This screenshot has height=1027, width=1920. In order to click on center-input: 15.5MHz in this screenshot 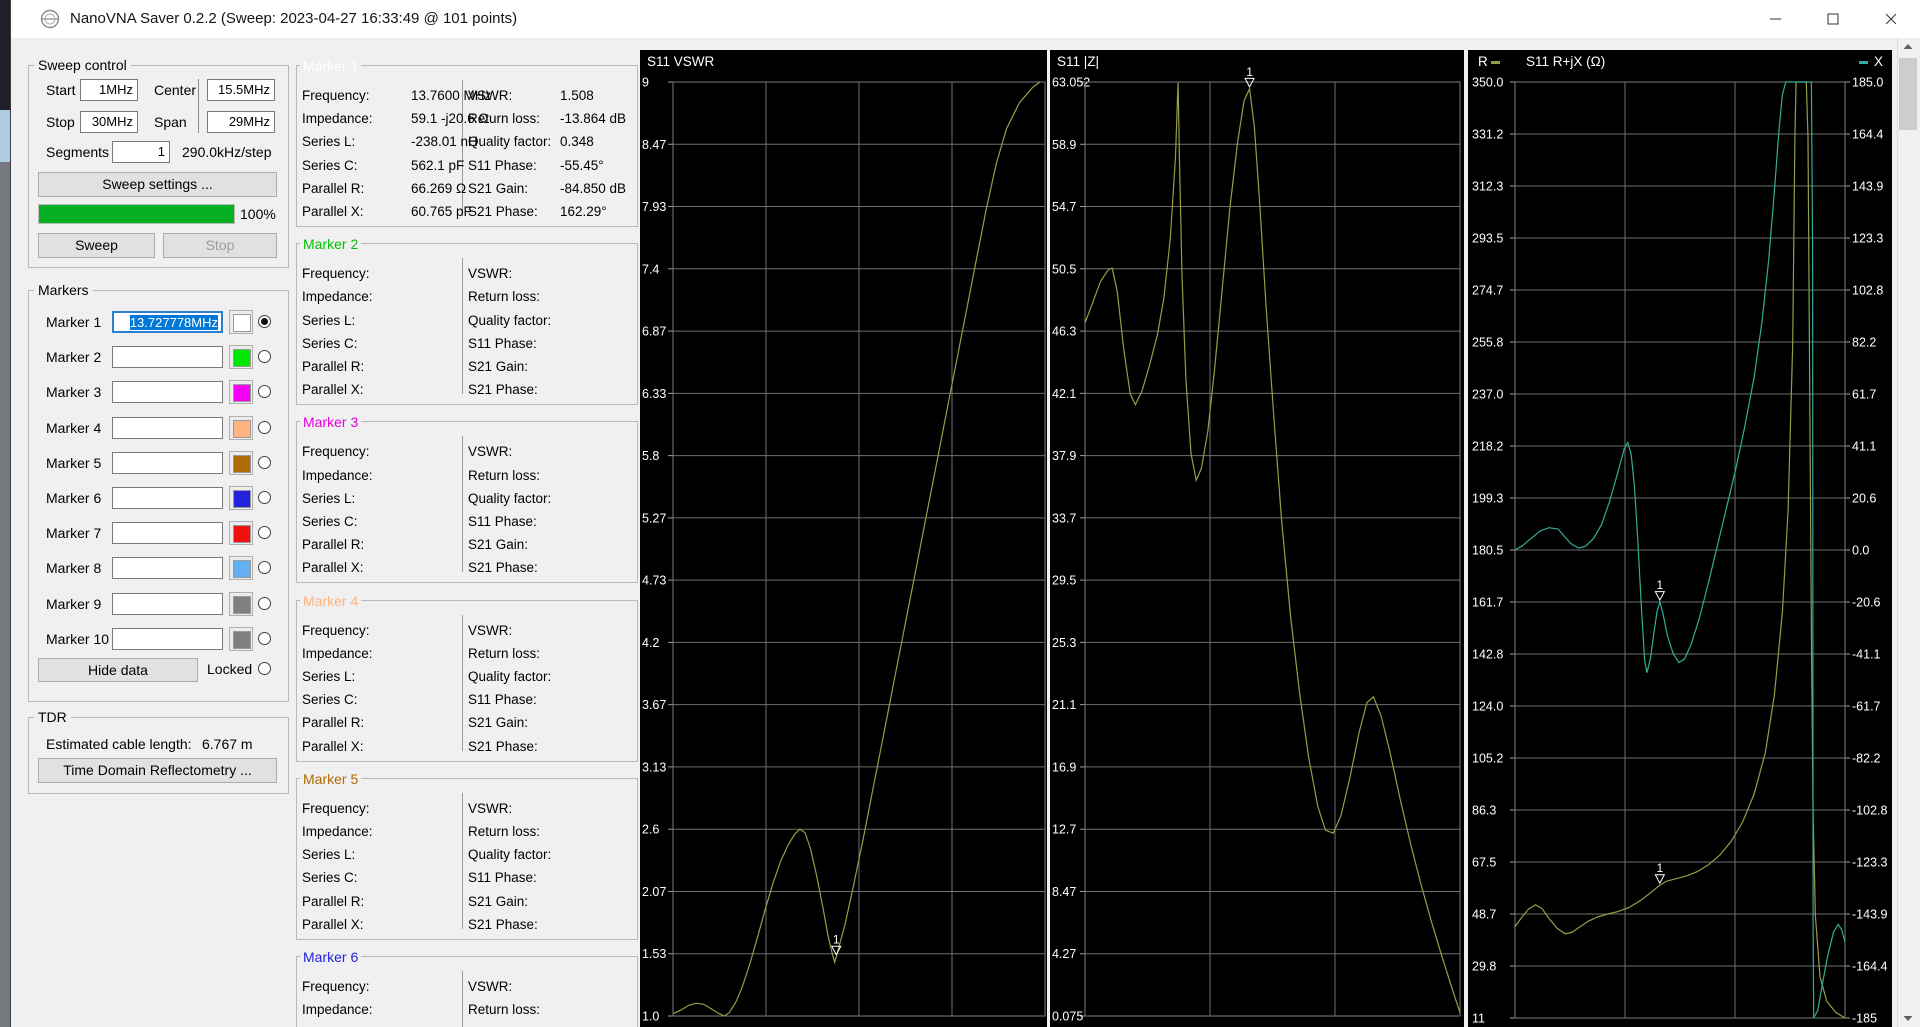, I will do `click(241, 90)`.